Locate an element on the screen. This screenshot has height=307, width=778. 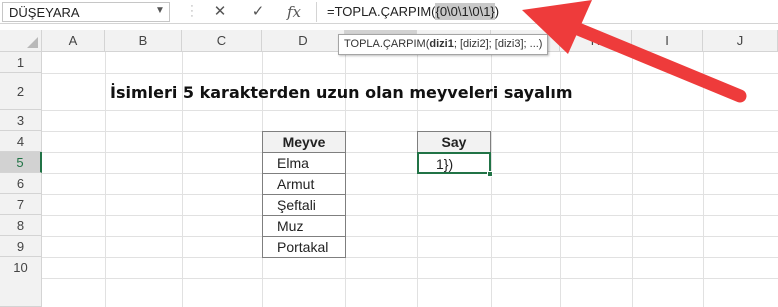
row-header-10: 10 is located at coordinates (21, 282).